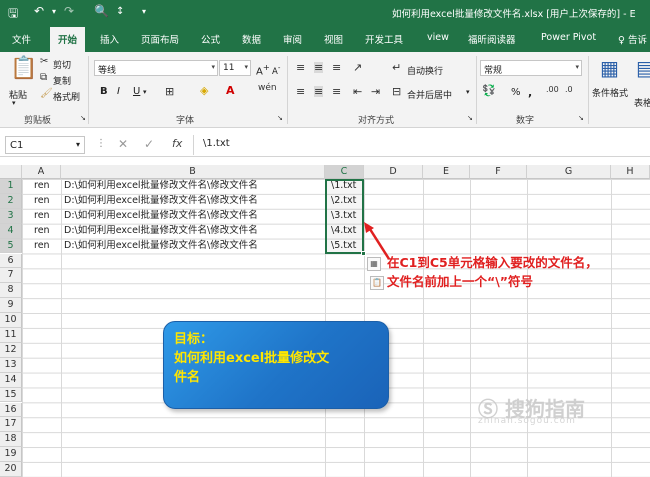  Describe the element at coordinates (42, 246) in the screenshot. I see `cell-a5: ren` at that location.